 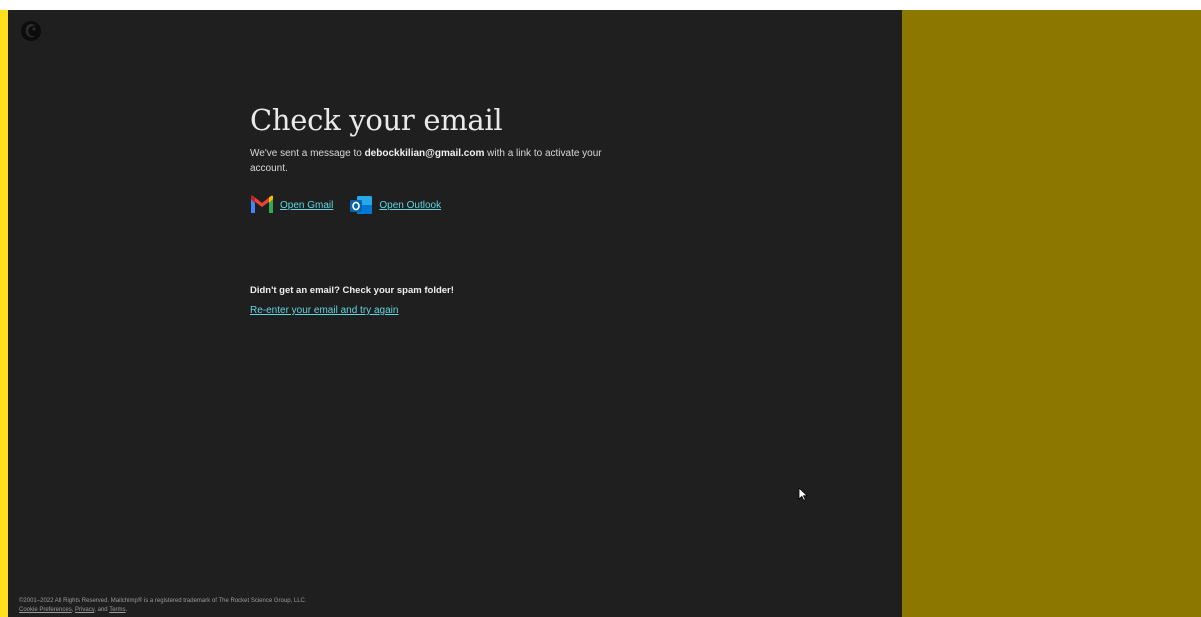 I want to click on terms-link: Terms, so click(x=117, y=610).